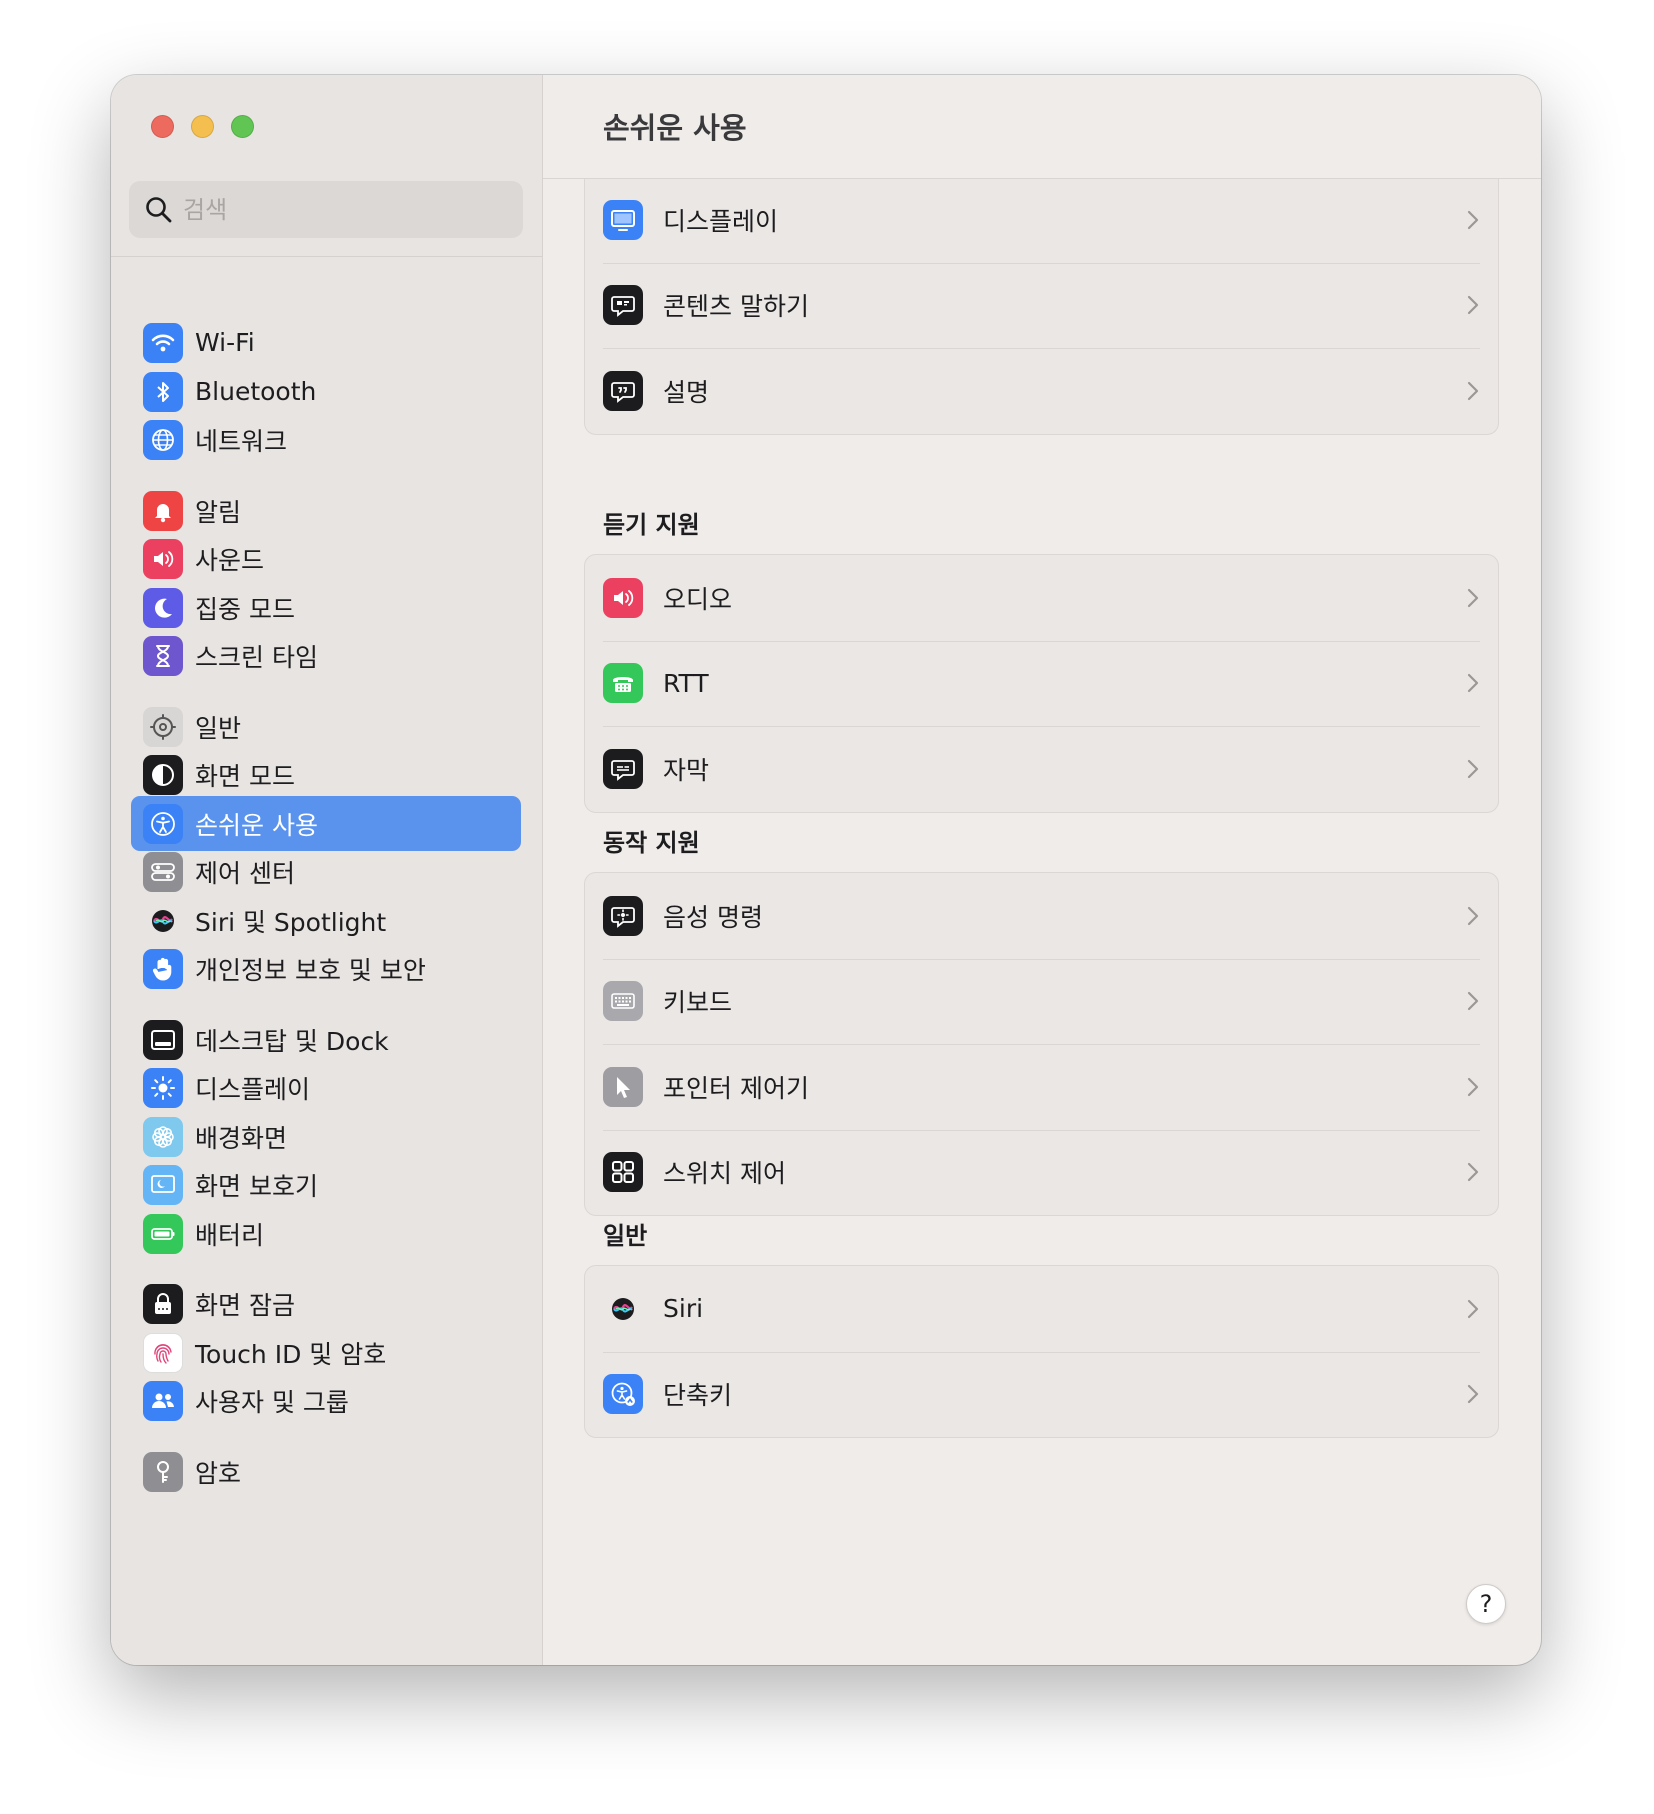  I want to click on sidebar-item: 제어 센터, so click(326, 871).